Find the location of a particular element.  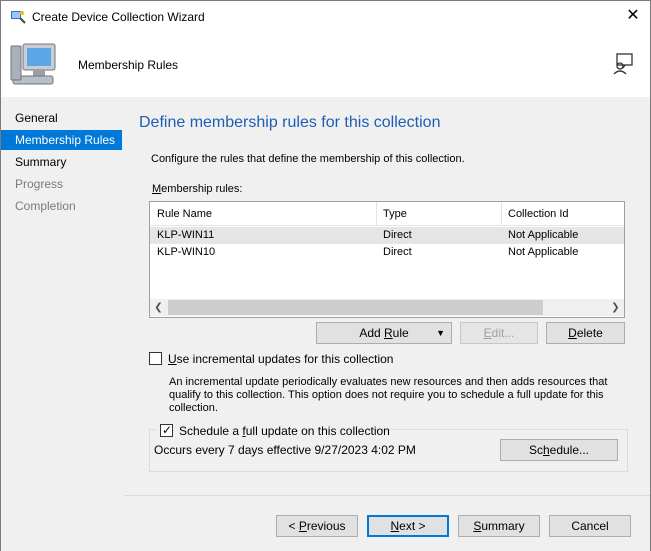

button-text: Sc is located at coordinates (535, 450).